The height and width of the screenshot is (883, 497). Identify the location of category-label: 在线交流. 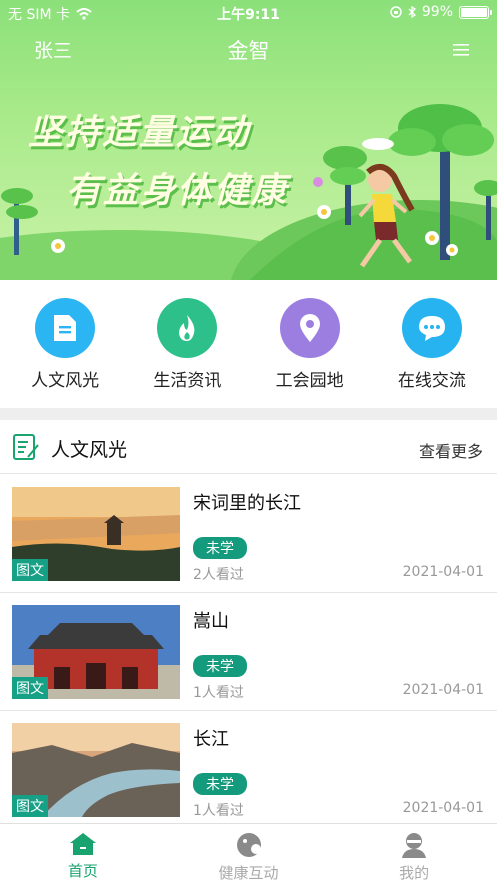
(431, 381).